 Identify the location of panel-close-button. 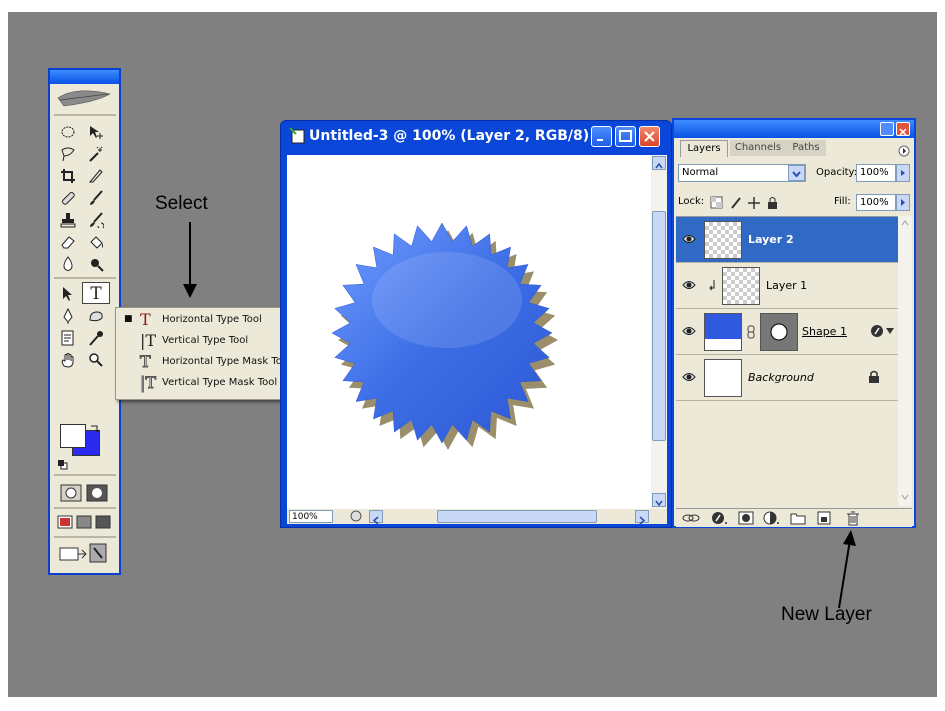
(903, 129).